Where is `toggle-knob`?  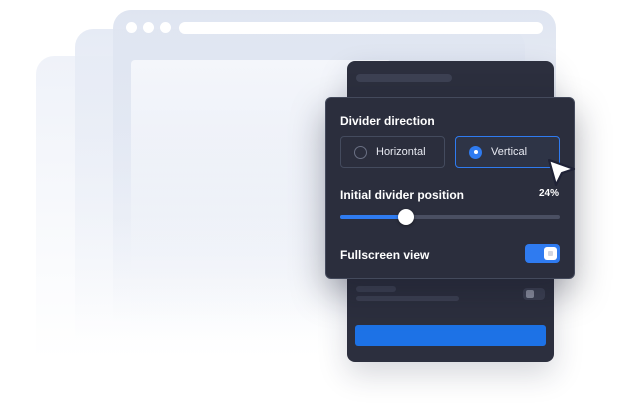
toggle-knob is located at coordinates (550, 253).